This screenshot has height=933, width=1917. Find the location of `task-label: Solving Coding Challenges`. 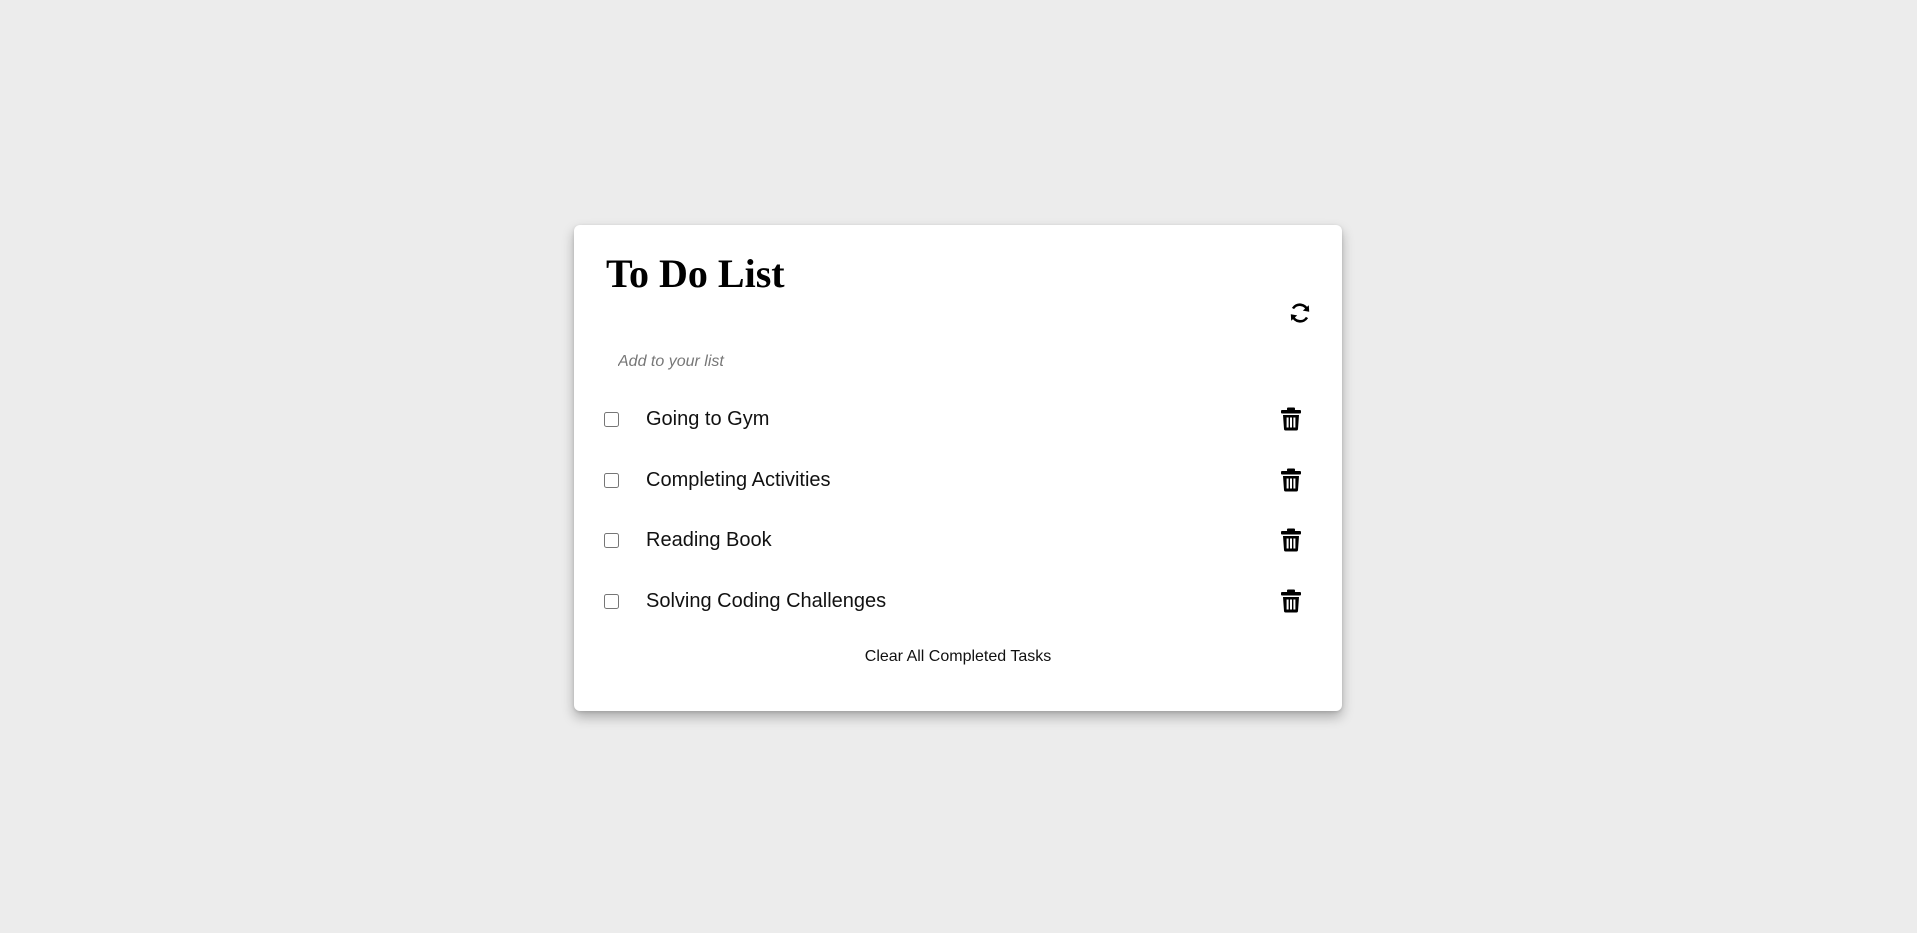

task-label: Solving Coding Challenges is located at coordinates (766, 600).